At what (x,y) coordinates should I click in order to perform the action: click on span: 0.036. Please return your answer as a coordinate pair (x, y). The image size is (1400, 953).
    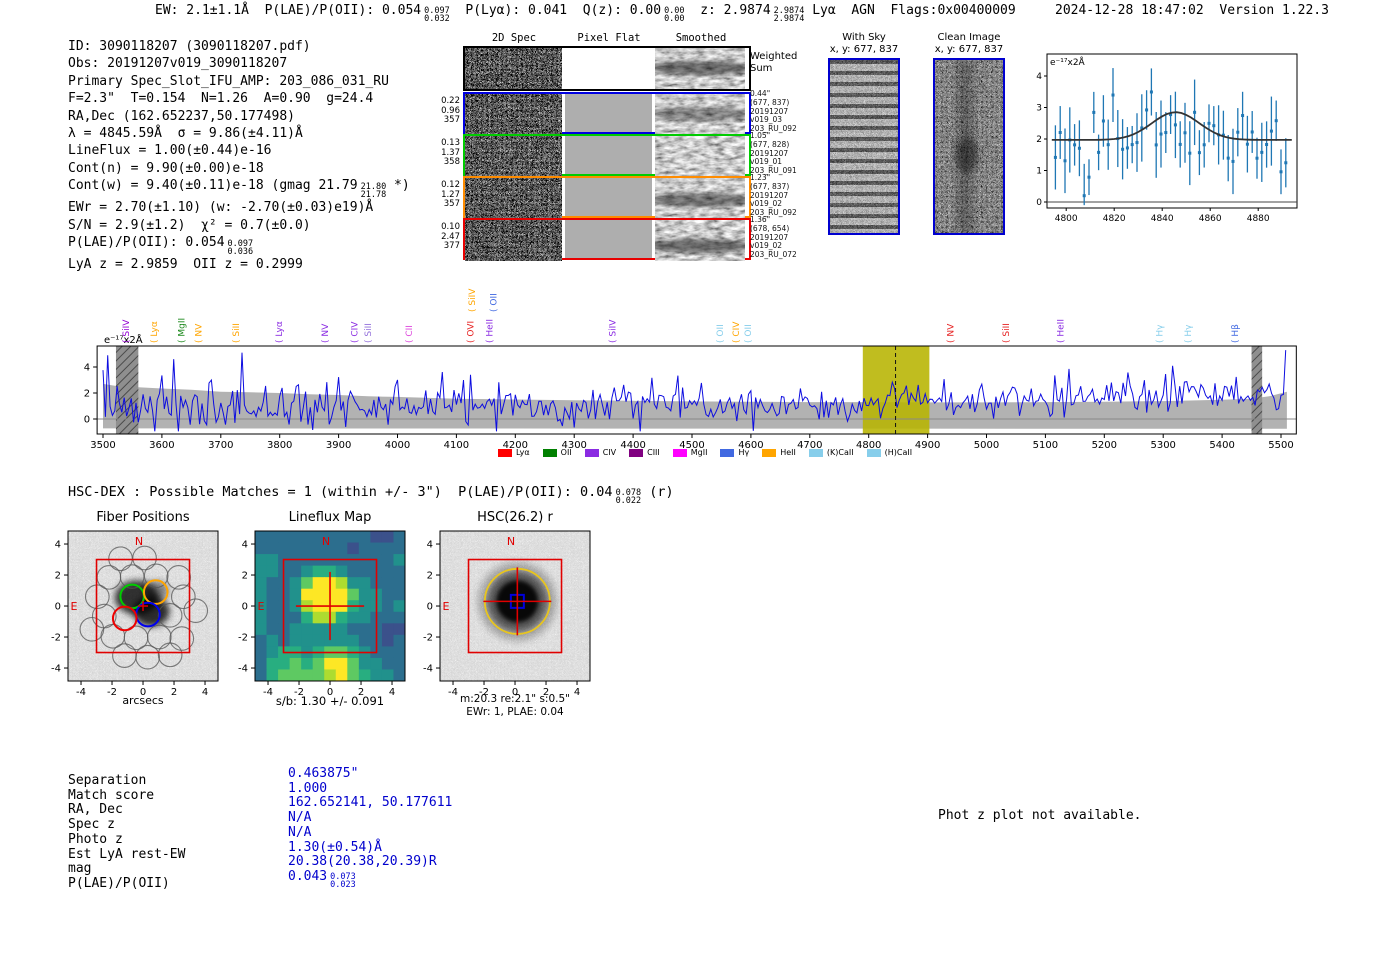
    Looking at the image, I should click on (240, 252).